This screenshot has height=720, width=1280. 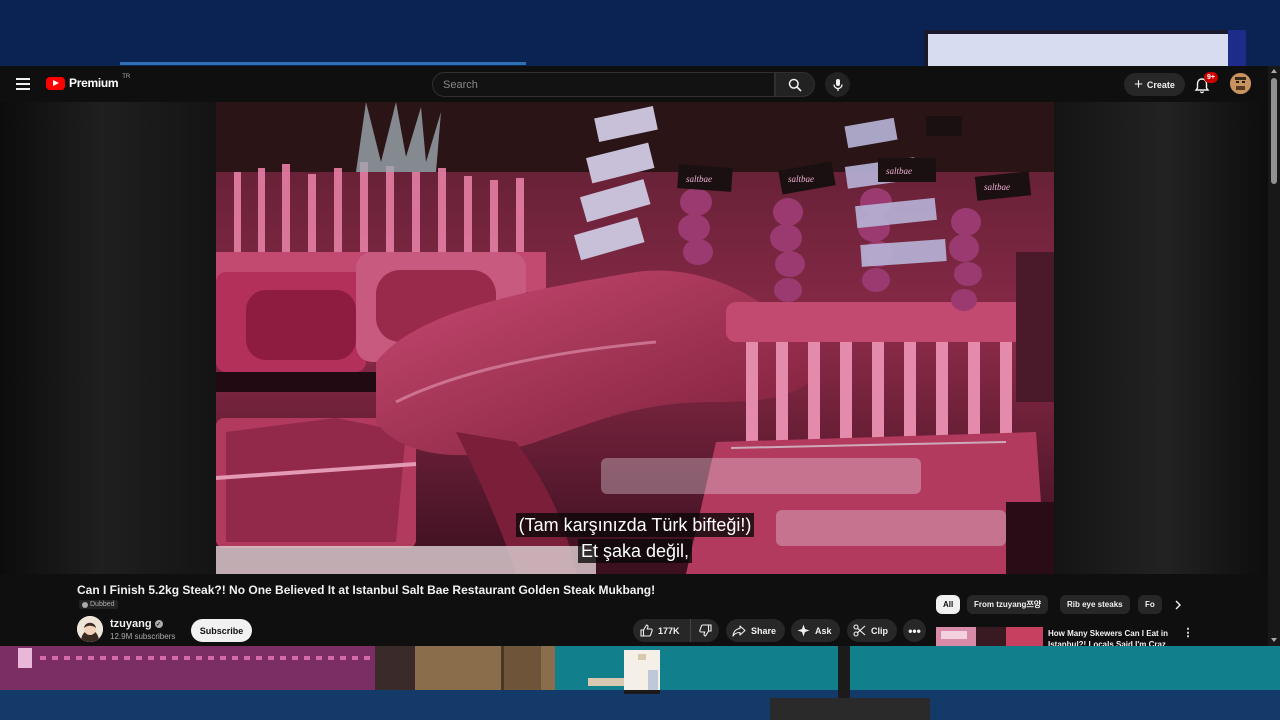 What do you see at coordinates (131, 624) in the screenshot?
I see `channel-name-text: tzuyang` at bounding box center [131, 624].